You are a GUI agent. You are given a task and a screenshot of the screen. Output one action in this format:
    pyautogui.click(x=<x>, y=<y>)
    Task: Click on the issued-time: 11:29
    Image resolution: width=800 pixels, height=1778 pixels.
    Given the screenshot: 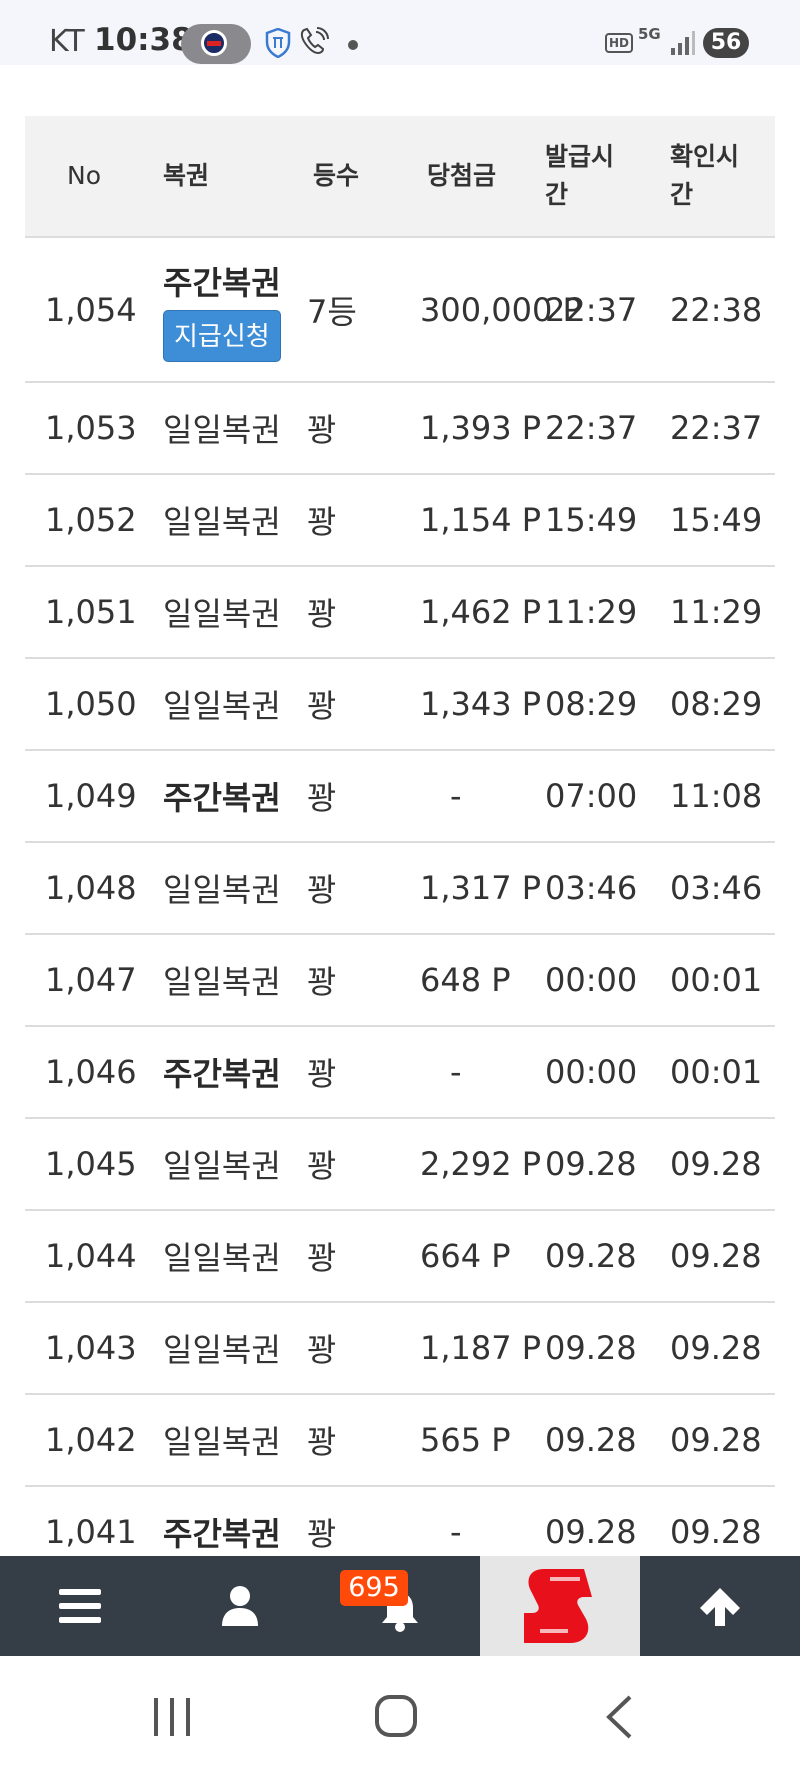 What is the action you would take?
    pyautogui.click(x=591, y=612)
    